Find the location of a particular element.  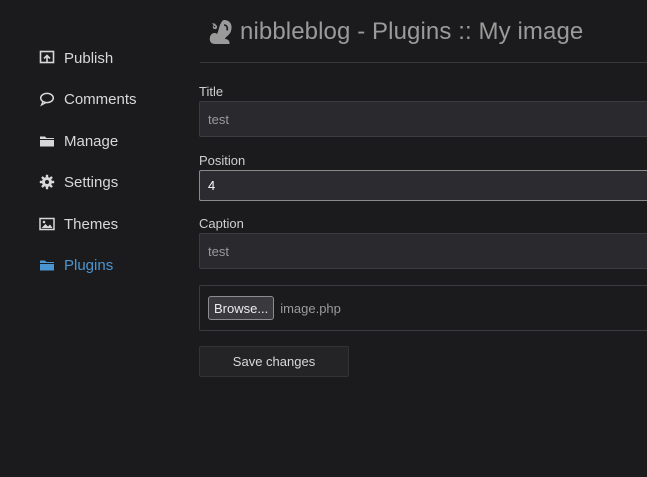

sidebar-item-label: Plugins is located at coordinates (89, 265).